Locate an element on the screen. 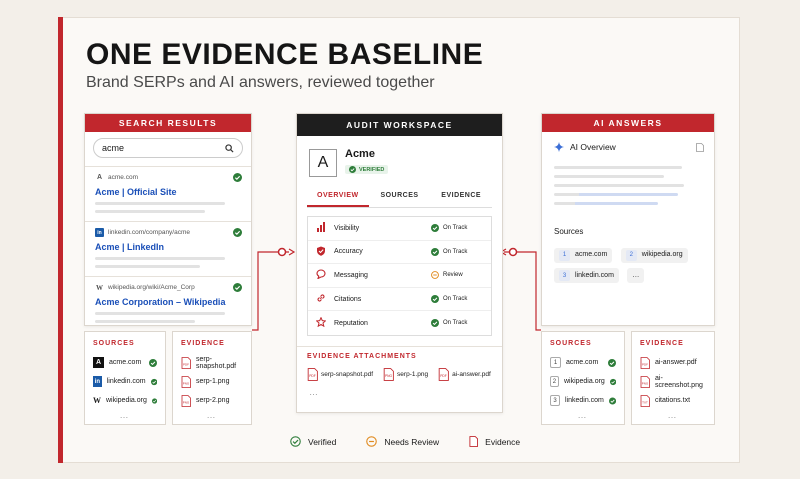 The width and height of the screenshot is (800, 479). evidence-item: PDF ai-answer.pdf is located at coordinates (673, 362).